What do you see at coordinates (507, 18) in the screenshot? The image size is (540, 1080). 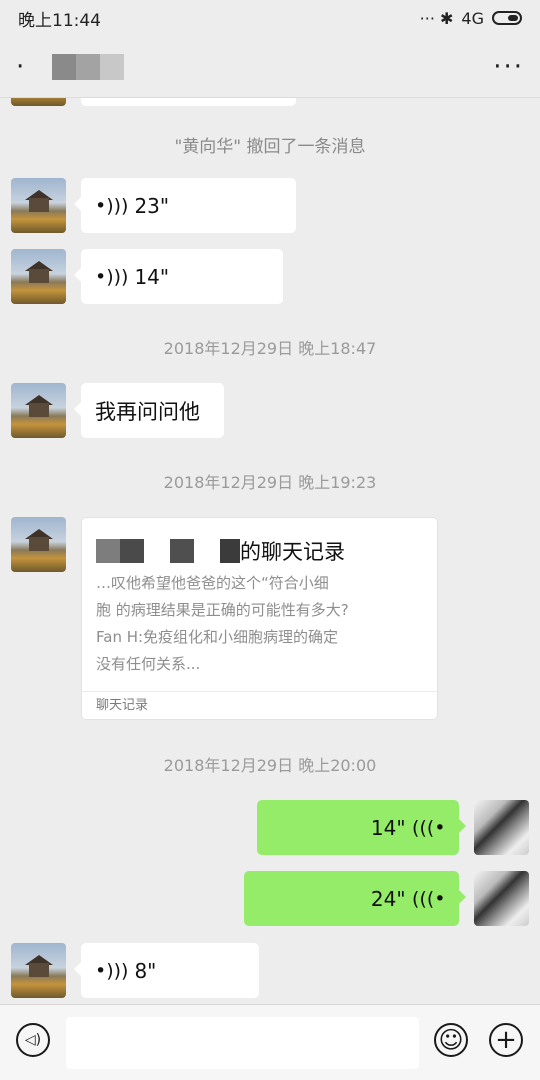 I see `battery-icon` at bounding box center [507, 18].